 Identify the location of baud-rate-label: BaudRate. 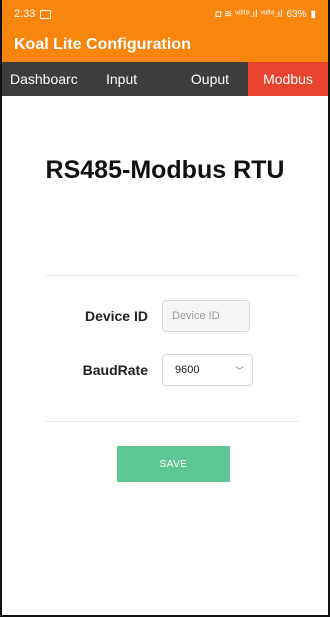
(115, 370).